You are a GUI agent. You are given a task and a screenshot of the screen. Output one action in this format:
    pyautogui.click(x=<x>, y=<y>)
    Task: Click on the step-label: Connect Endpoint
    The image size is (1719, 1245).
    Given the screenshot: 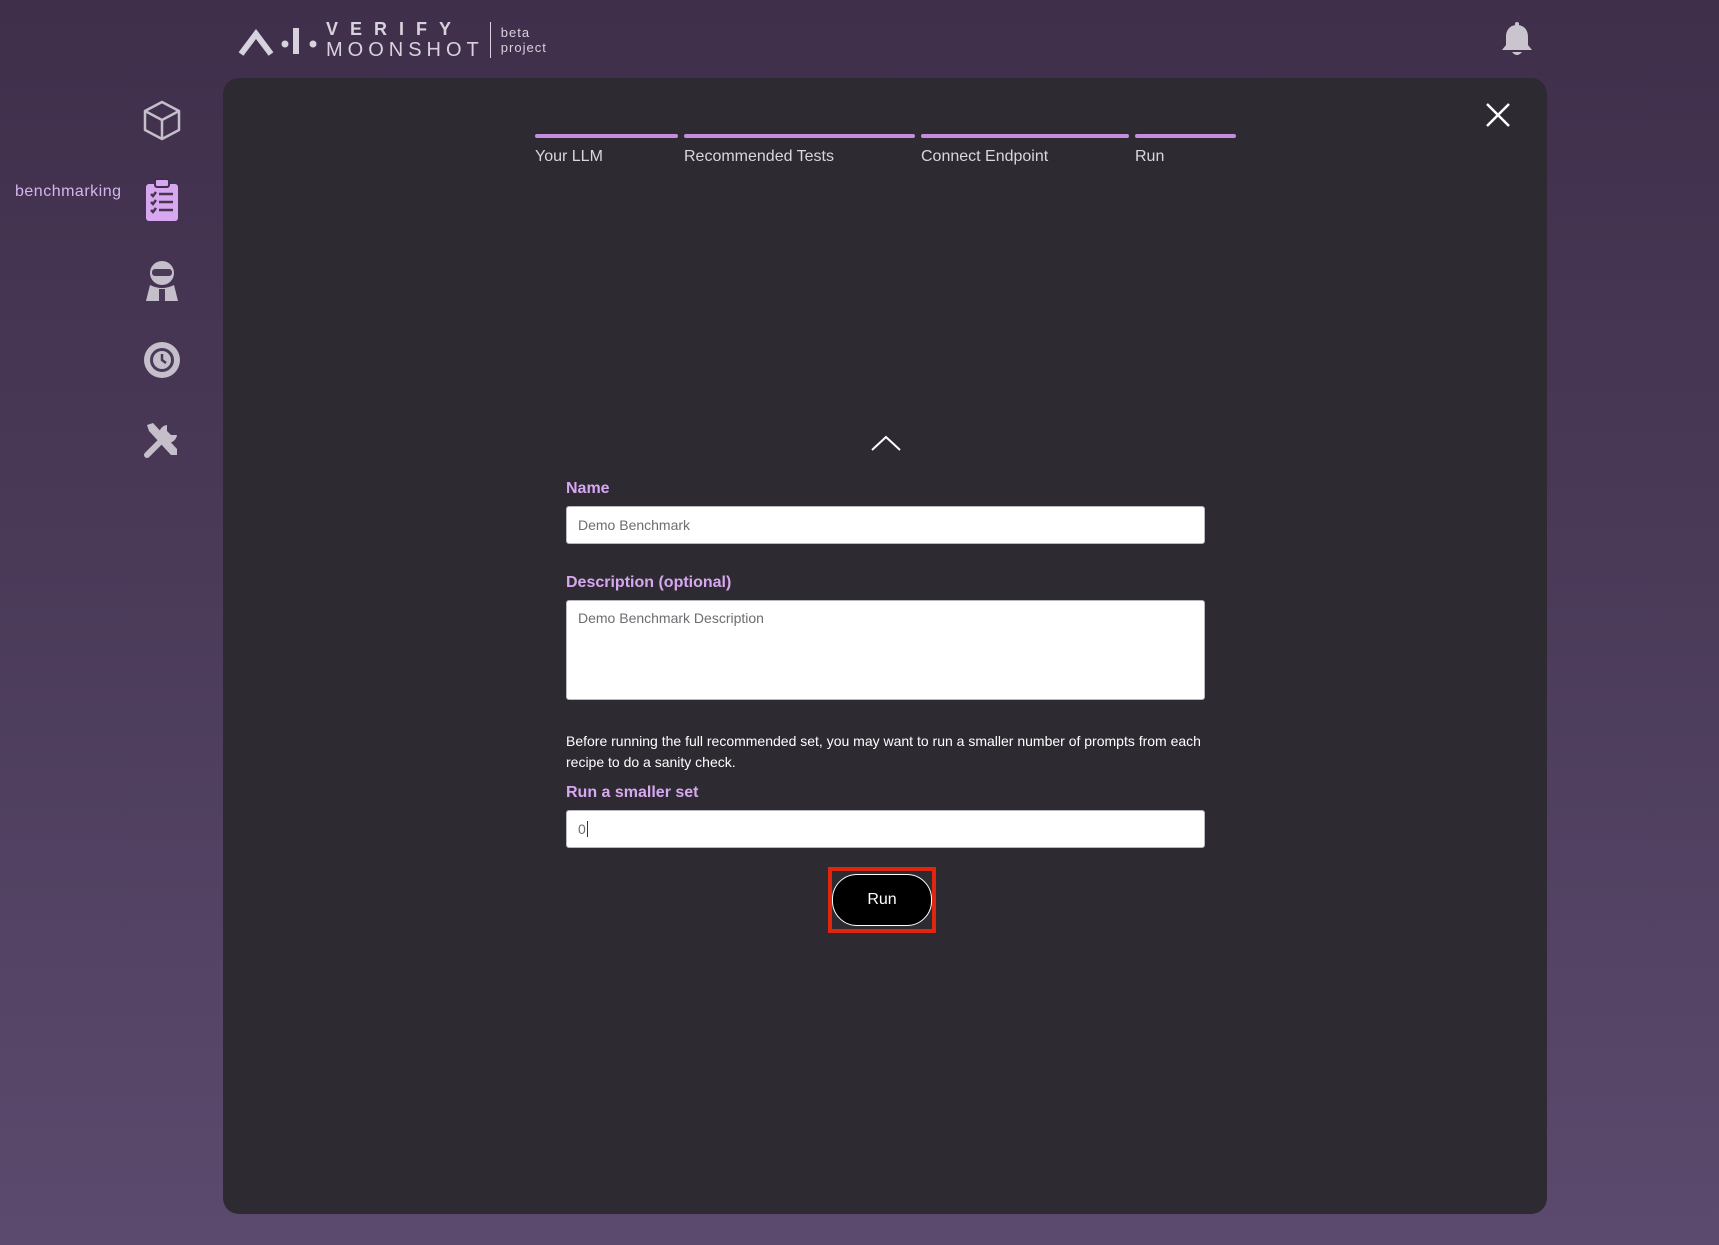 What is the action you would take?
    pyautogui.click(x=985, y=156)
    